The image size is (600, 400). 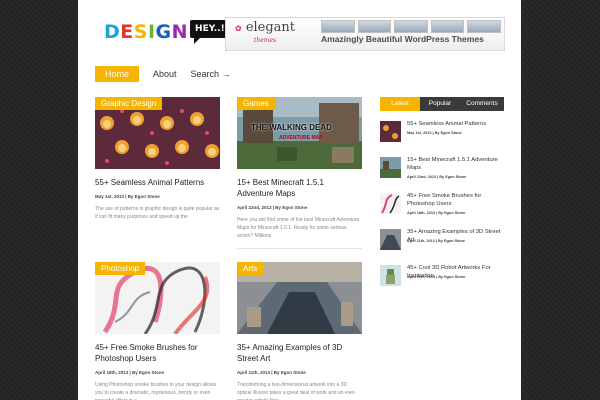 What do you see at coordinates (299, 298) in the screenshot?
I see `post-thumbnail: Arts` at bounding box center [299, 298].